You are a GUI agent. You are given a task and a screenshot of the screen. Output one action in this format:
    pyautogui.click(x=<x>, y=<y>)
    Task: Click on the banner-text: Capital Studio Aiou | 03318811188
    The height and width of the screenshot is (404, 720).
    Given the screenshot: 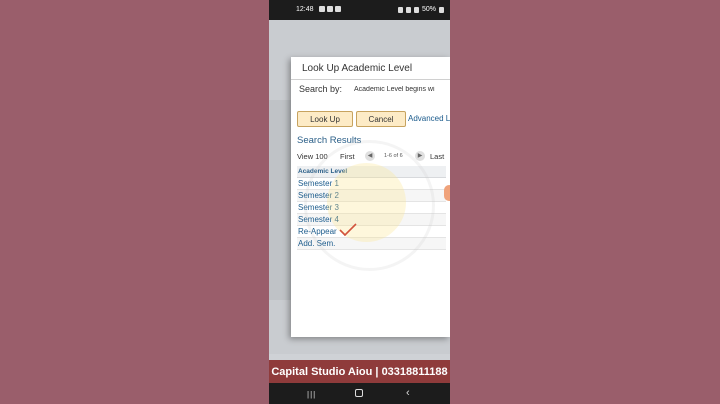 What is the action you would take?
    pyautogui.click(x=359, y=371)
    